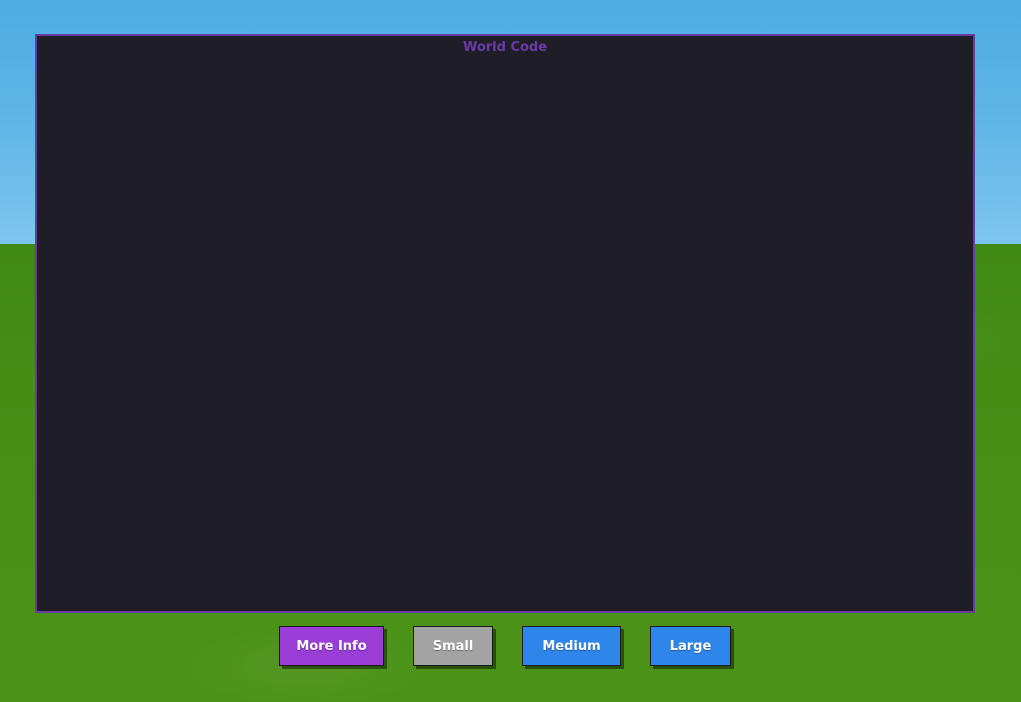 The image size is (1021, 702). I want to click on medium-size-button: Medium, so click(571, 646).